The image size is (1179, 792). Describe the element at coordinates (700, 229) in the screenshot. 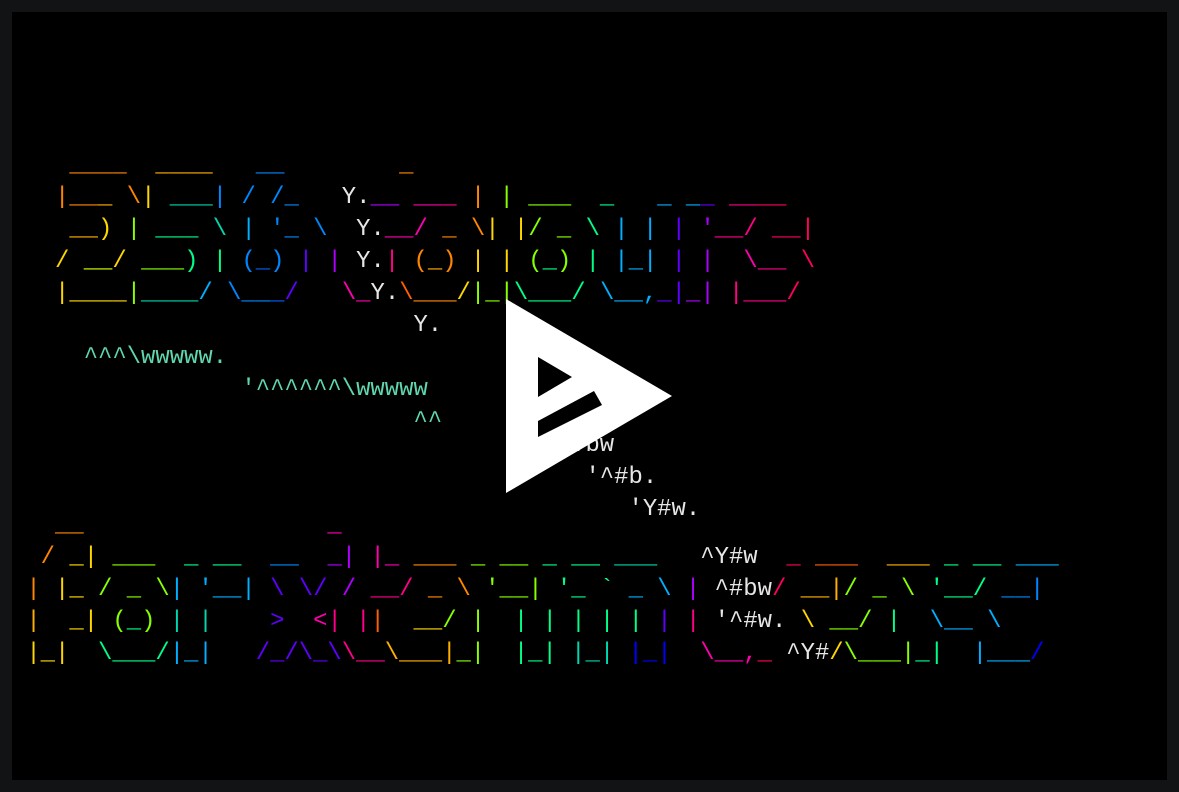

I see `terminal-text-segment: '` at that location.